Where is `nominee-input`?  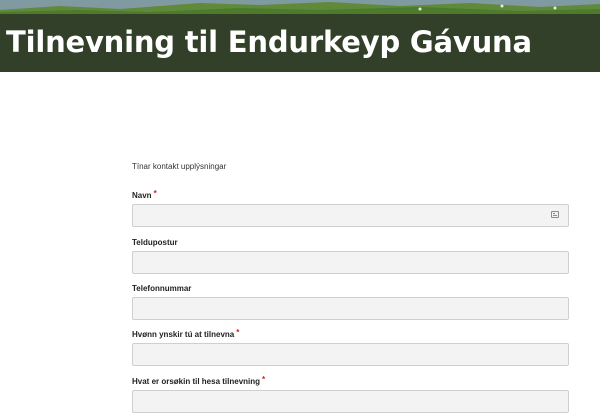
nominee-input is located at coordinates (350, 354).